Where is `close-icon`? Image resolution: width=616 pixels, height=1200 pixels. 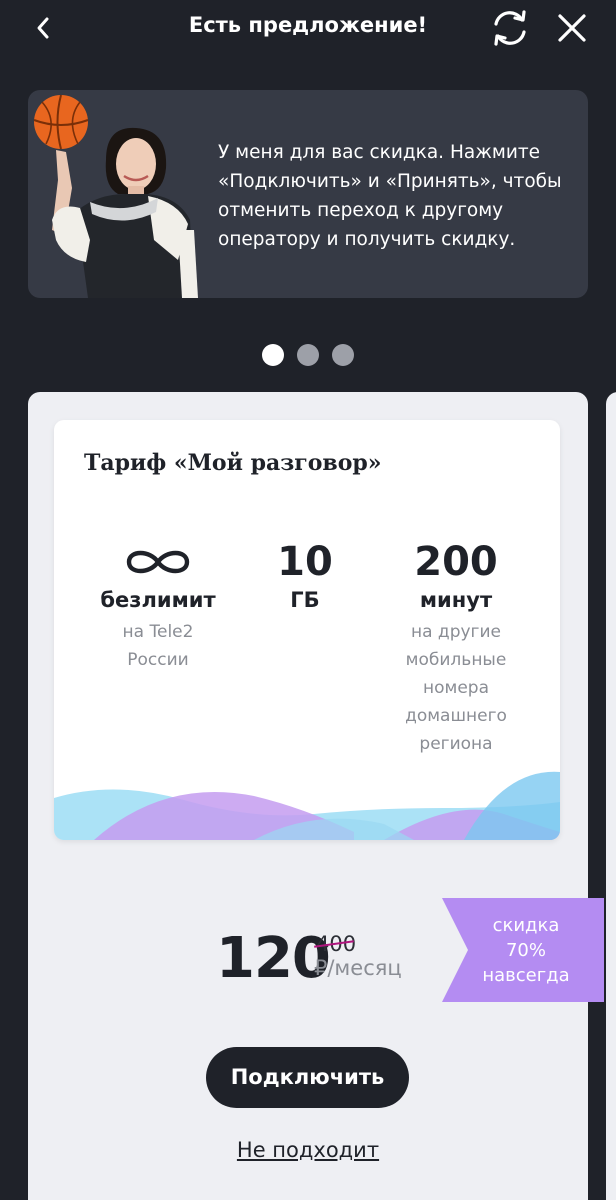 close-icon is located at coordinates (572, 28).